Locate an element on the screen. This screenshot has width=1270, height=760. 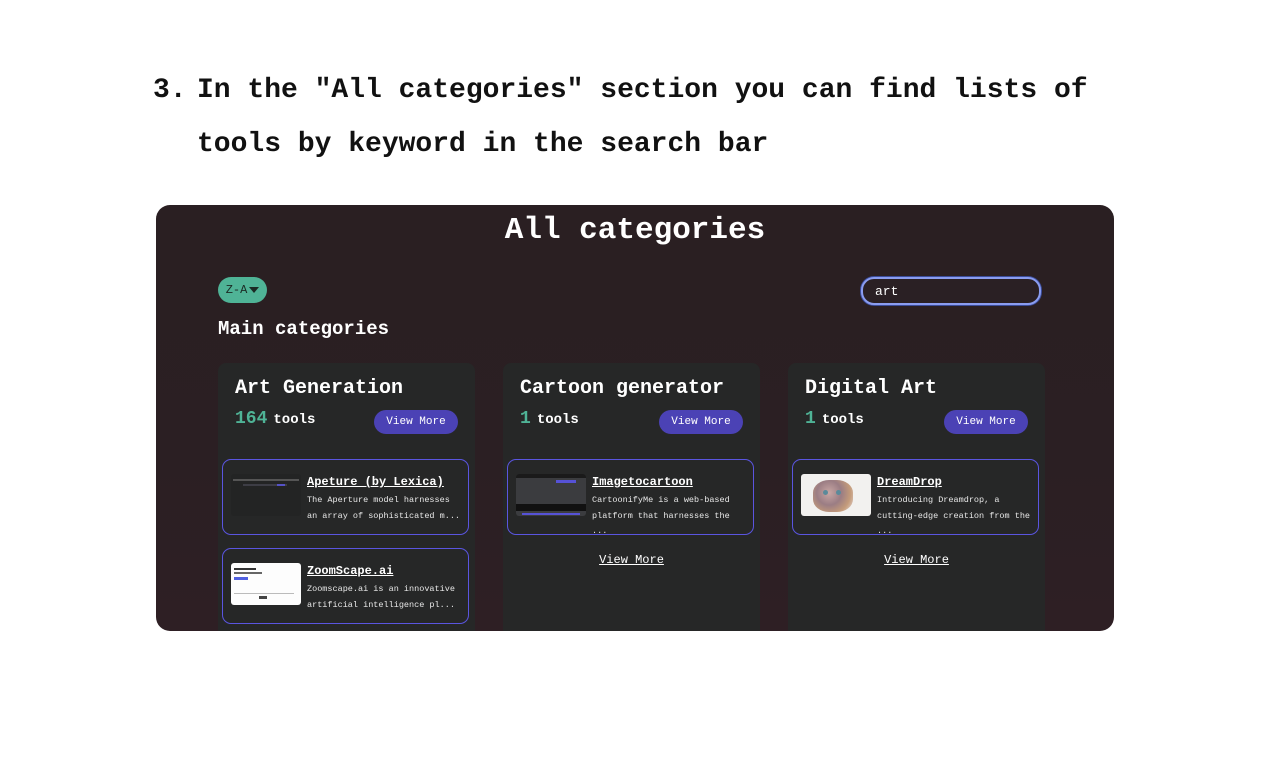
tool-name-link: Apeture (by Lexica) is located at coordinates (375, 482).